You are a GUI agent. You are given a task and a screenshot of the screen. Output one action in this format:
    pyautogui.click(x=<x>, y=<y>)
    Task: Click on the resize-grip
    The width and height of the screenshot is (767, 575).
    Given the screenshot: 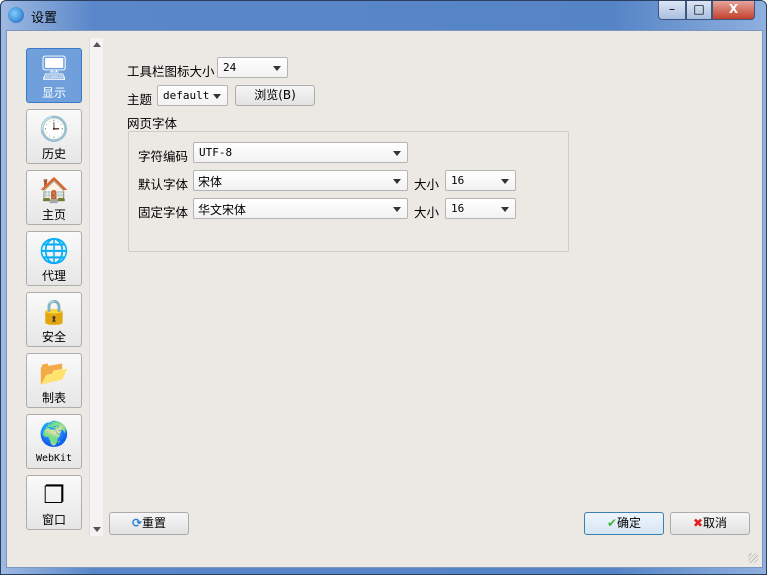 What is the action you would take?
    pyautogui.click(x=753, y=558)
    